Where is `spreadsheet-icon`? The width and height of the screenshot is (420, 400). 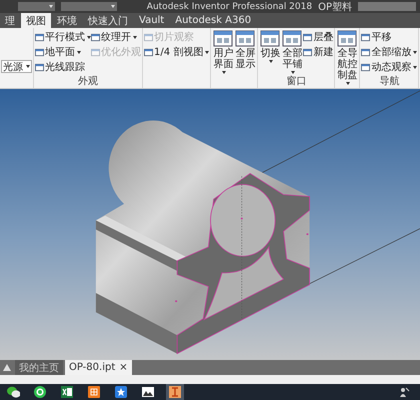
spreadsheet-icon is located at coordinates (67, 392).